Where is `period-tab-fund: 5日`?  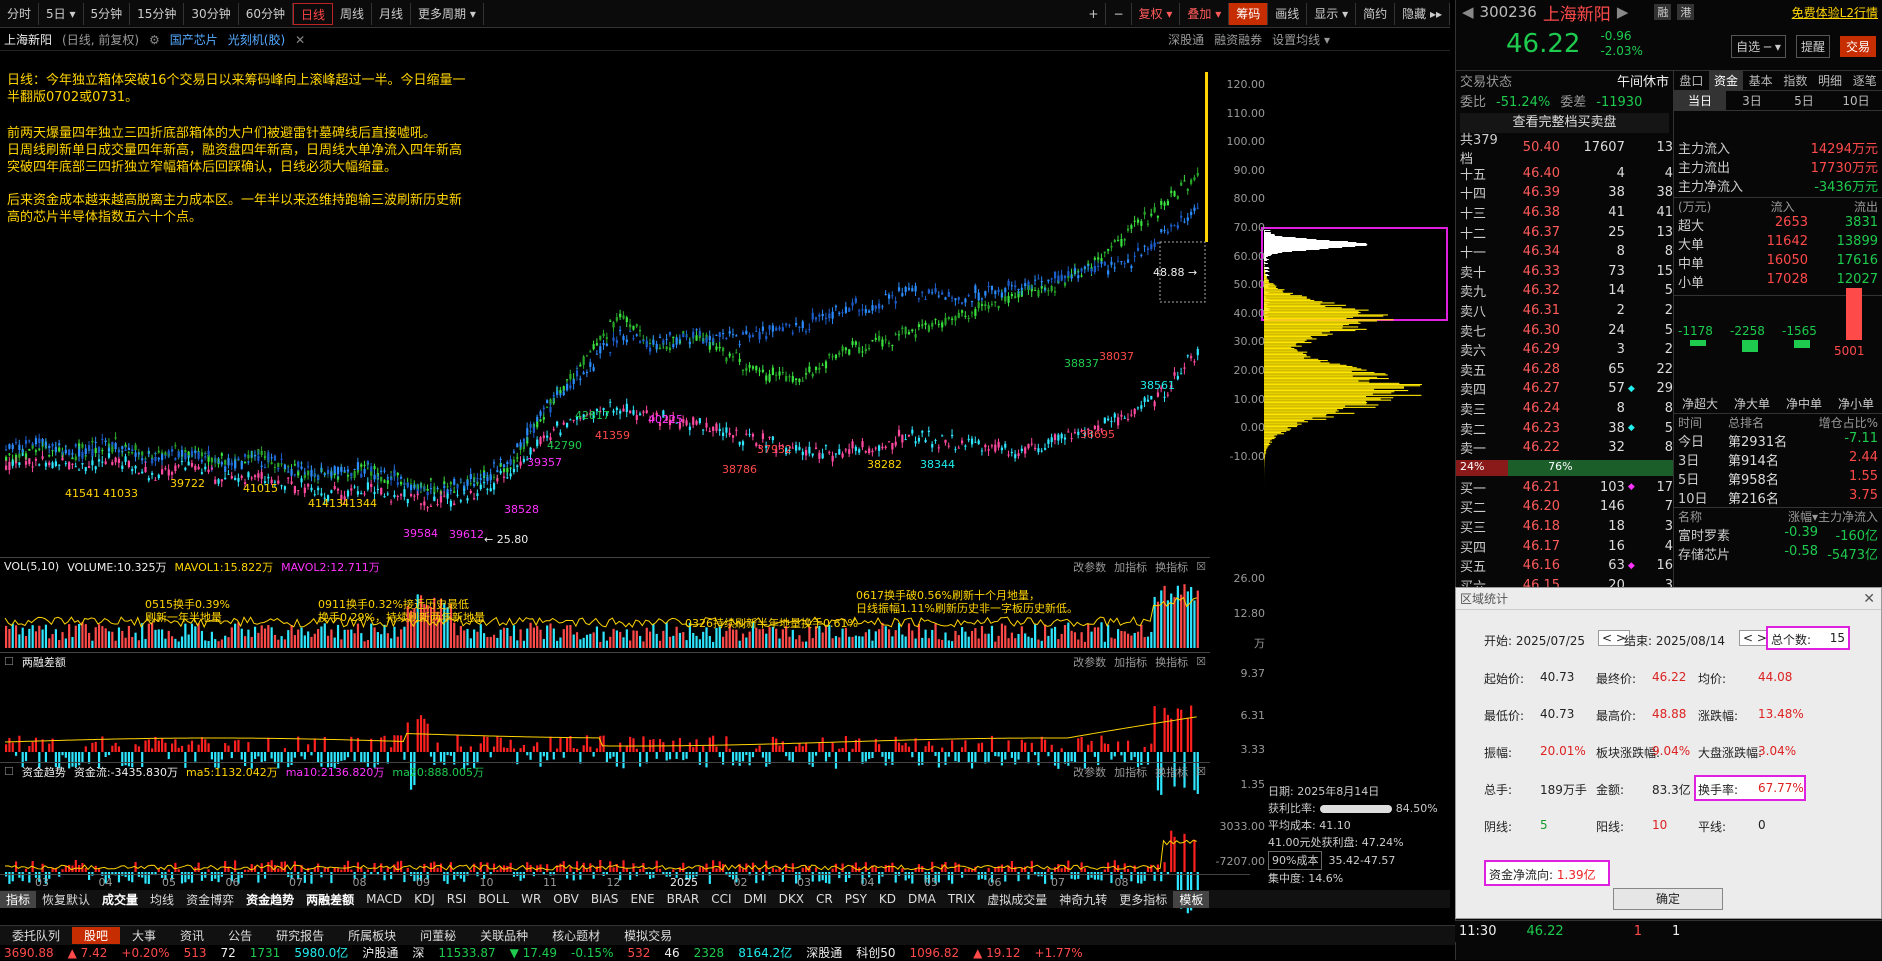
period-tab-fund: 5日 is located at coordinates (1804, 100).